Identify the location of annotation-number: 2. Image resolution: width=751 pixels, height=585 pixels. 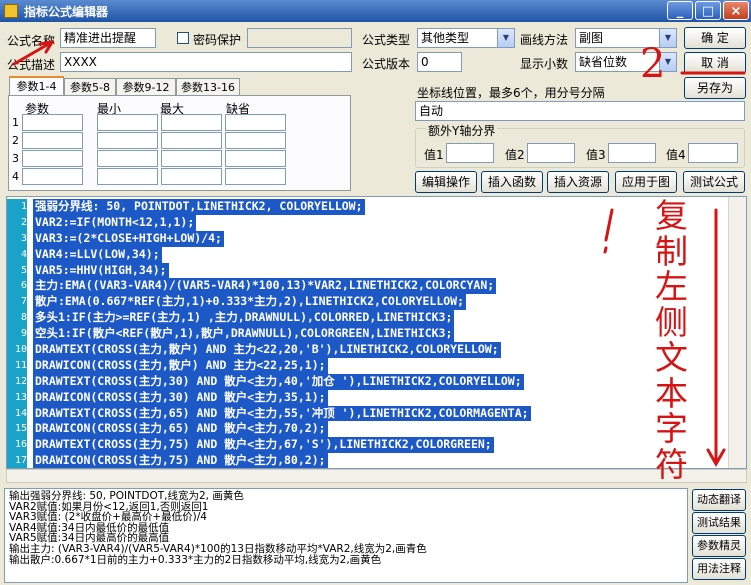
(653, 64).